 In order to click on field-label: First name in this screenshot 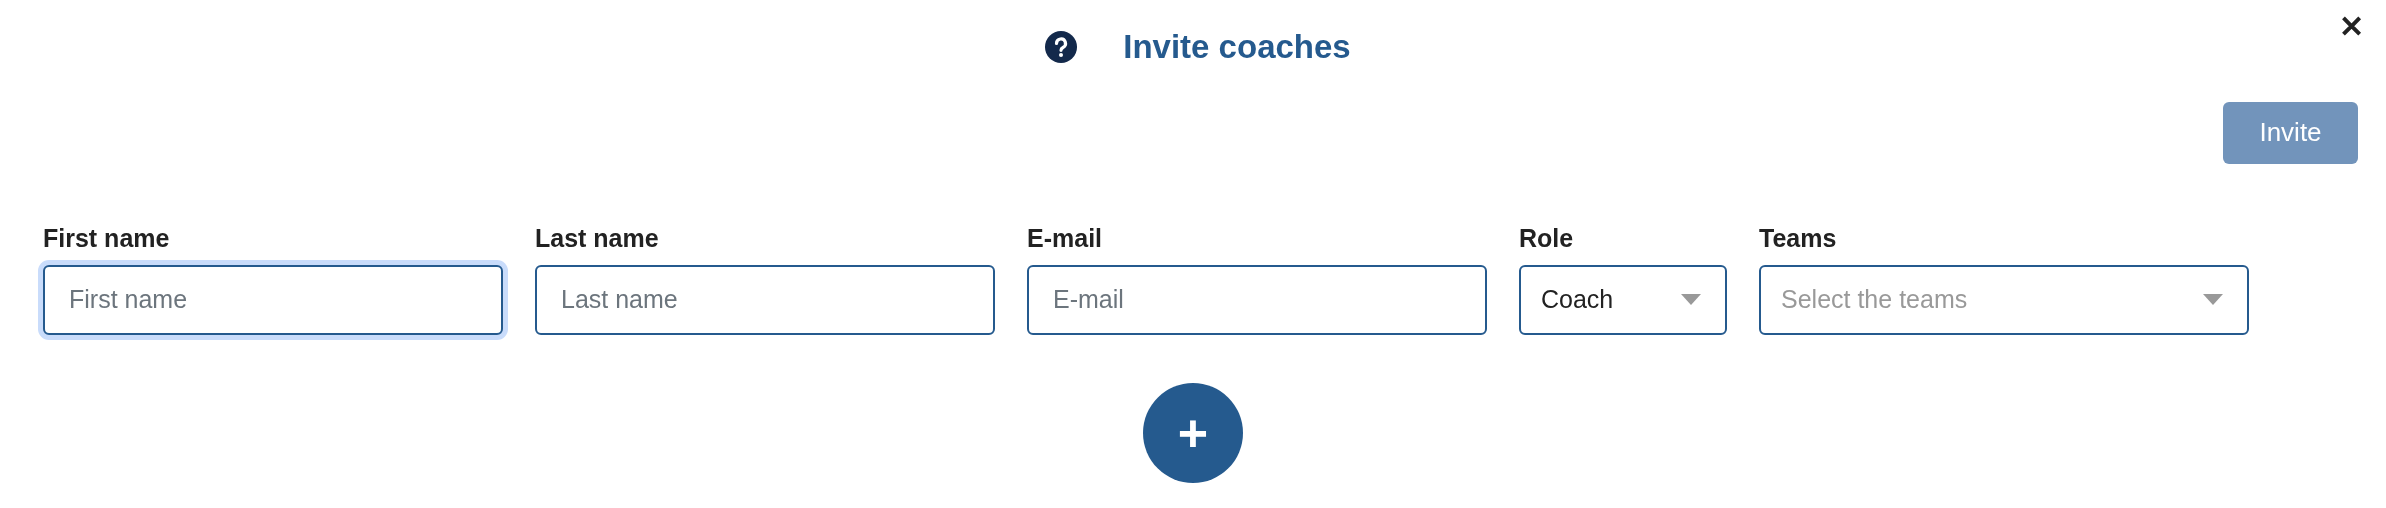, I will do `click(107, 238)`.